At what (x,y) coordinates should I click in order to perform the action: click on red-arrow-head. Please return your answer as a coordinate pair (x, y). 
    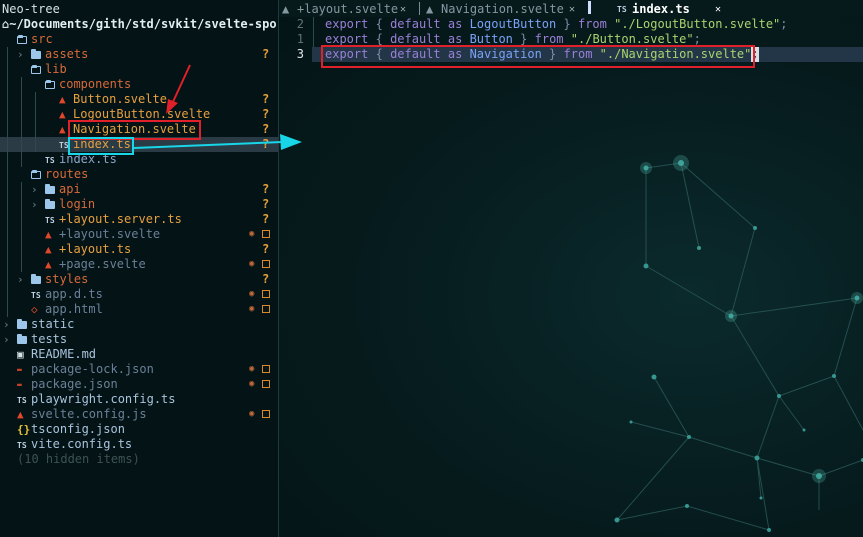
    Looking at the image, I should click on (172, 106).